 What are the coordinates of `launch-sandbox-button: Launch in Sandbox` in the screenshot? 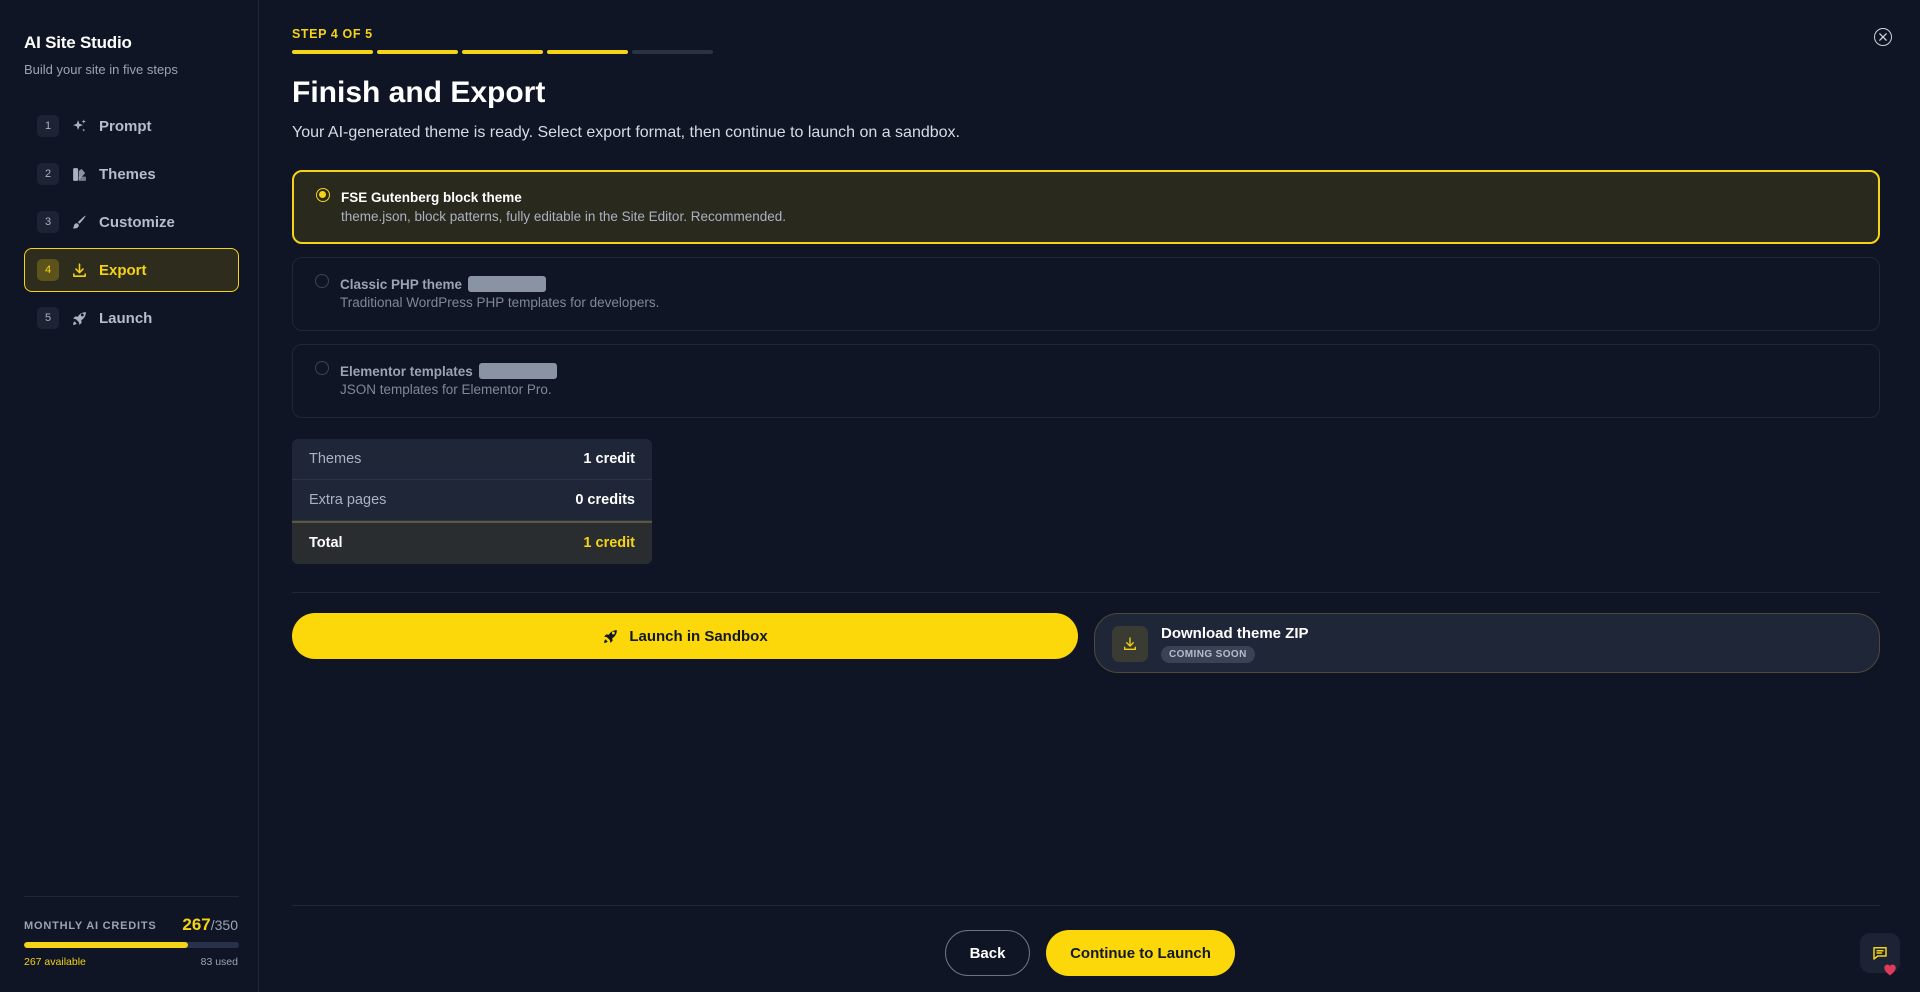 It's located at (685, 636).